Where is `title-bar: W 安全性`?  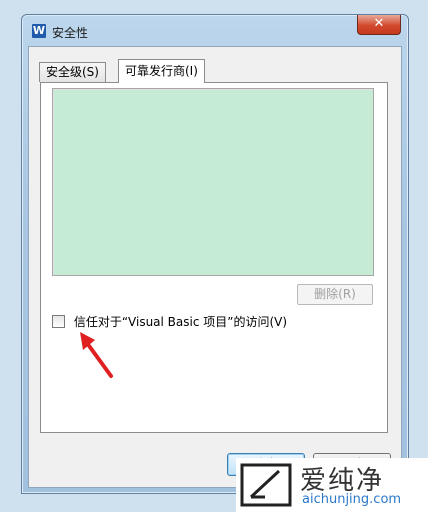
title-bar: W 安全性 is located at coordinates (215, 31).